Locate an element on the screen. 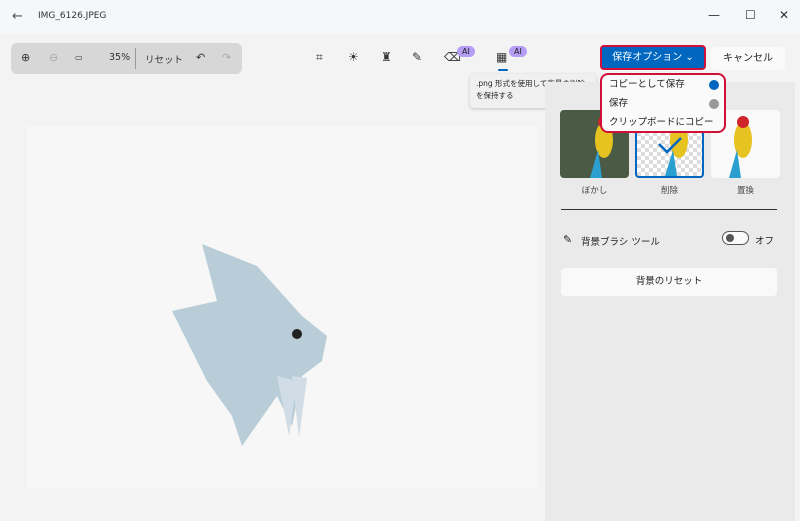 The image size is (800, 521). actual-size-icon: ▭ is located at coordinates (79, 57).